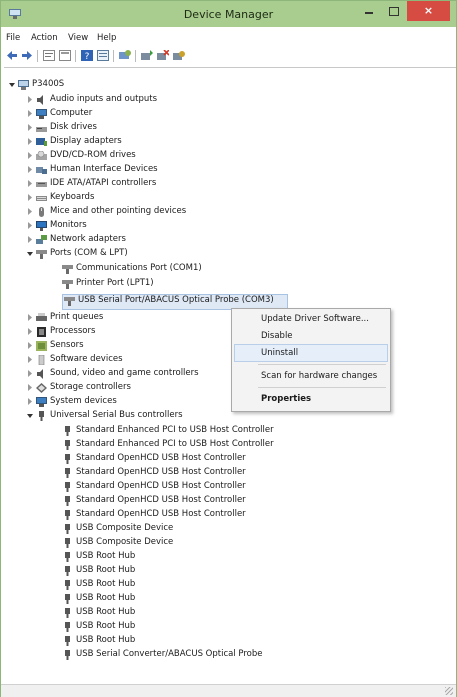  I want to click on minimize-button, so click(369, 11).